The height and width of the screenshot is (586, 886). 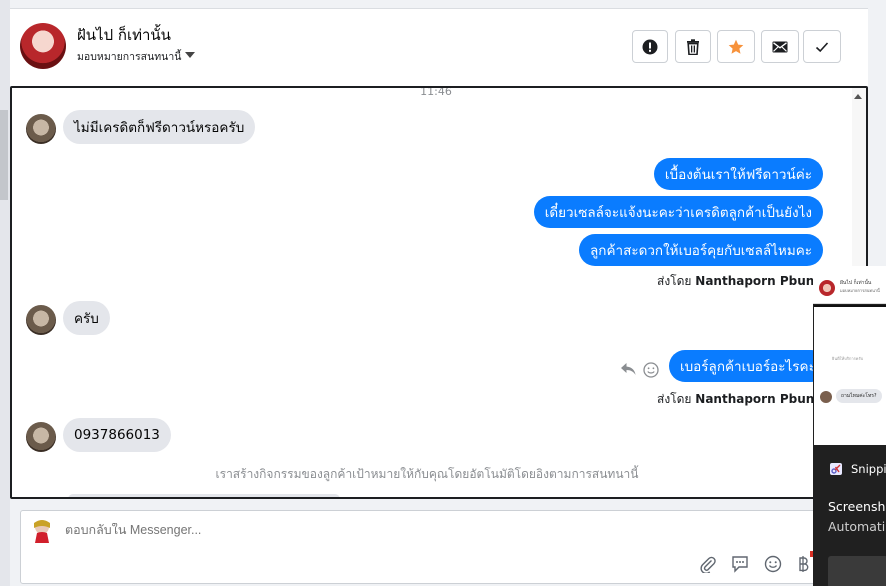 I want to click on delete-button, so click(x=693, y=46).